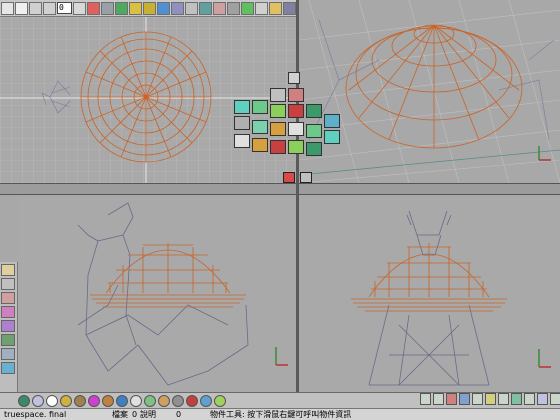  Describe the element at coordinates (7, 8) in the screenshot. I see `viewport-icon` at that location.